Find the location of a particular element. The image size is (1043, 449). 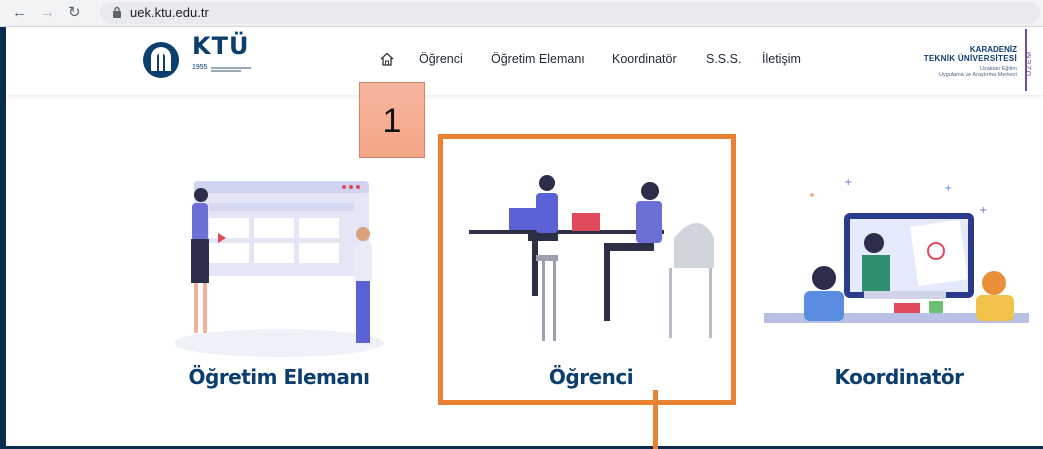

logo-year: 1955 is located at coordinates (200, 67).